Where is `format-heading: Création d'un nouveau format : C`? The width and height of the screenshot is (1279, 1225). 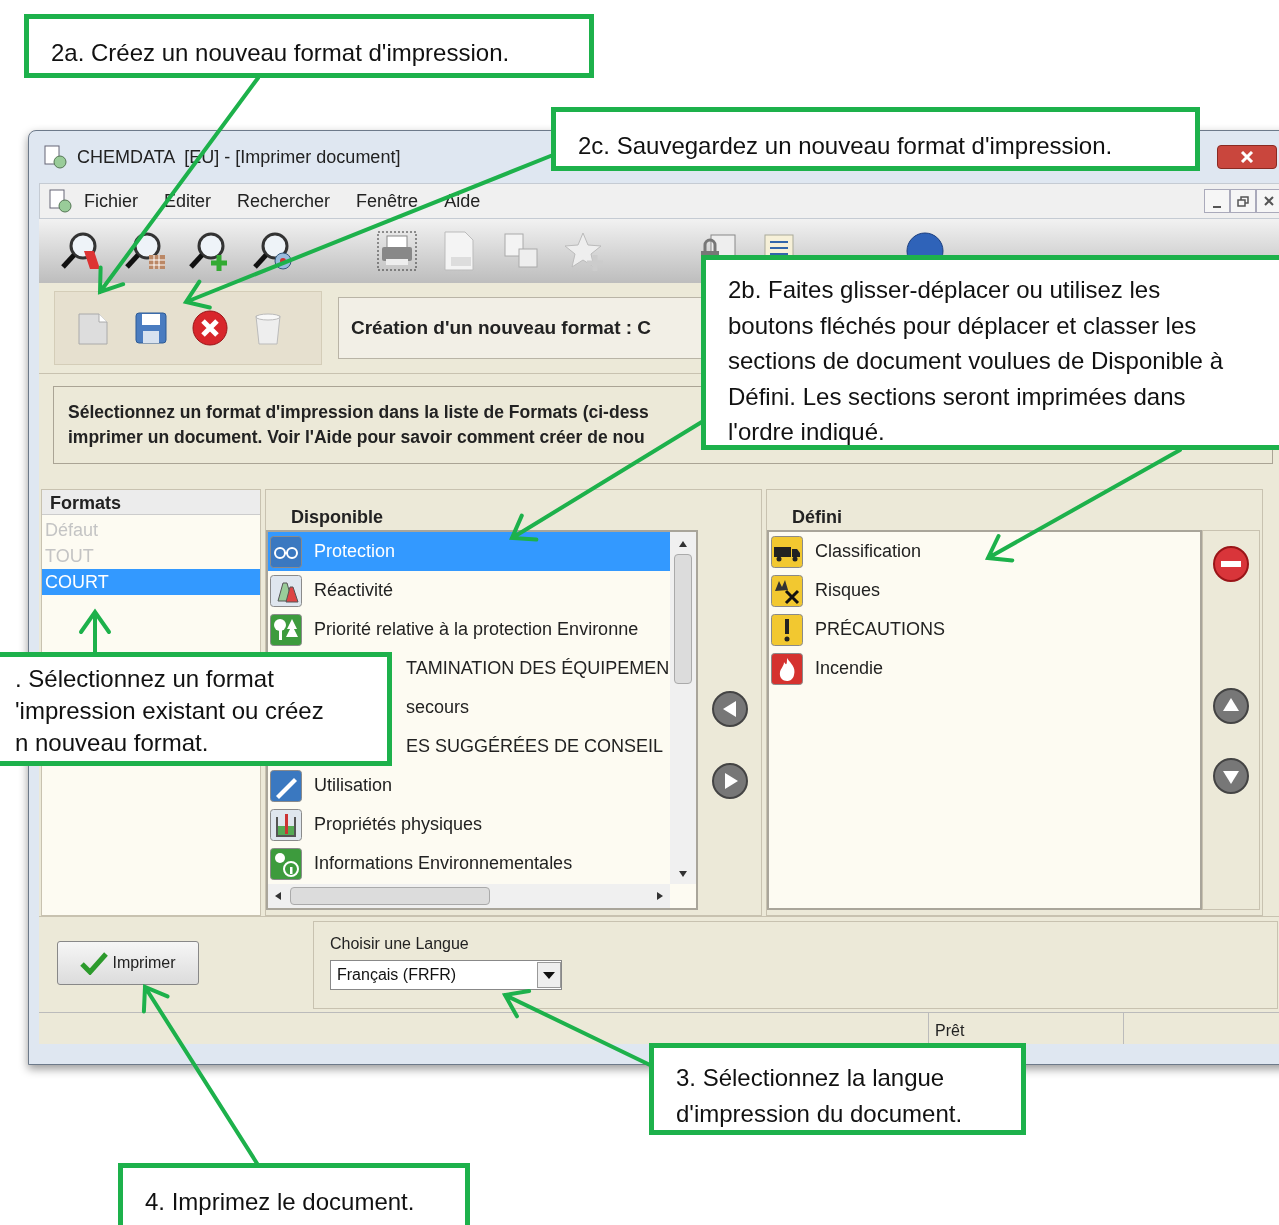 format-heading: Création d'un nouveau format : C is located at coordinates (501, 327).